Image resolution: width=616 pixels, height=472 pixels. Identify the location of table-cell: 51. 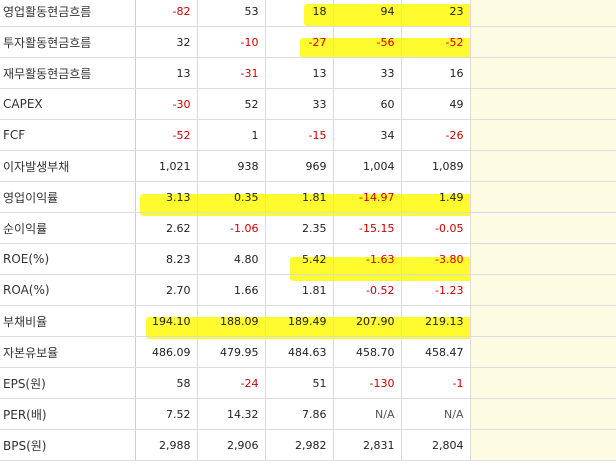
(299, 383).